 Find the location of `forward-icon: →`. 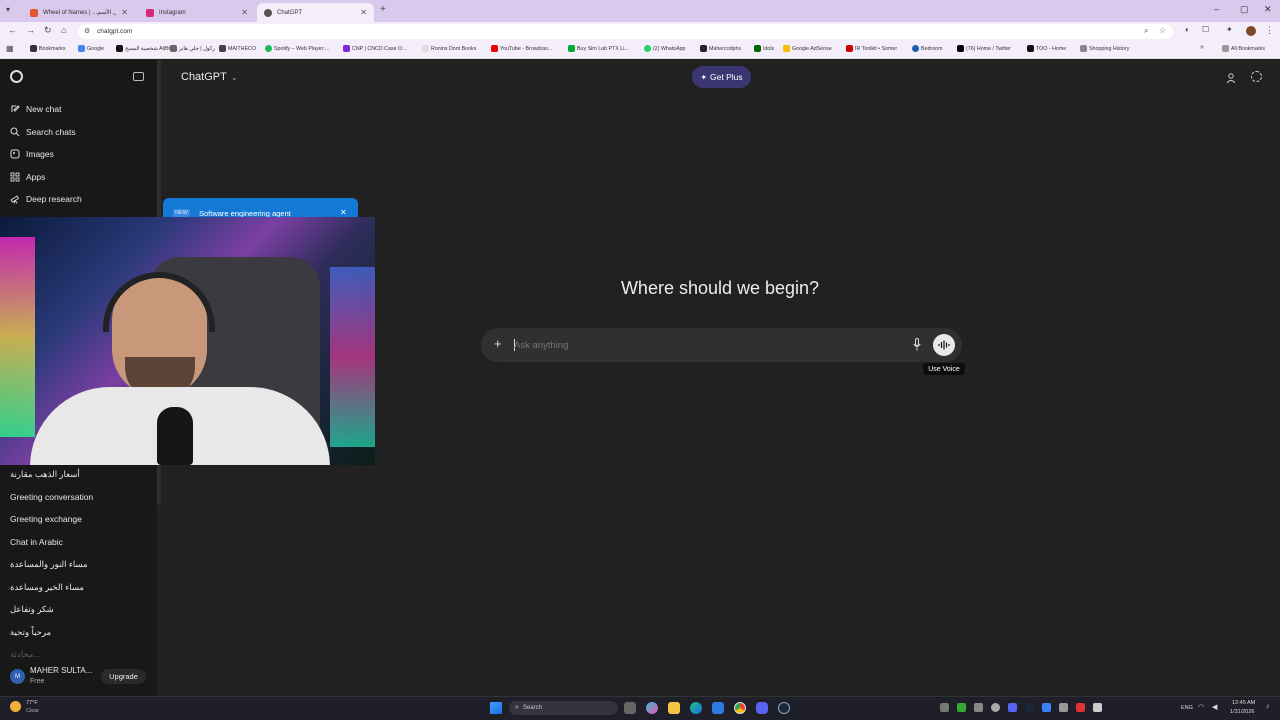

forward-icon: → is located at coordinates (30, 30).